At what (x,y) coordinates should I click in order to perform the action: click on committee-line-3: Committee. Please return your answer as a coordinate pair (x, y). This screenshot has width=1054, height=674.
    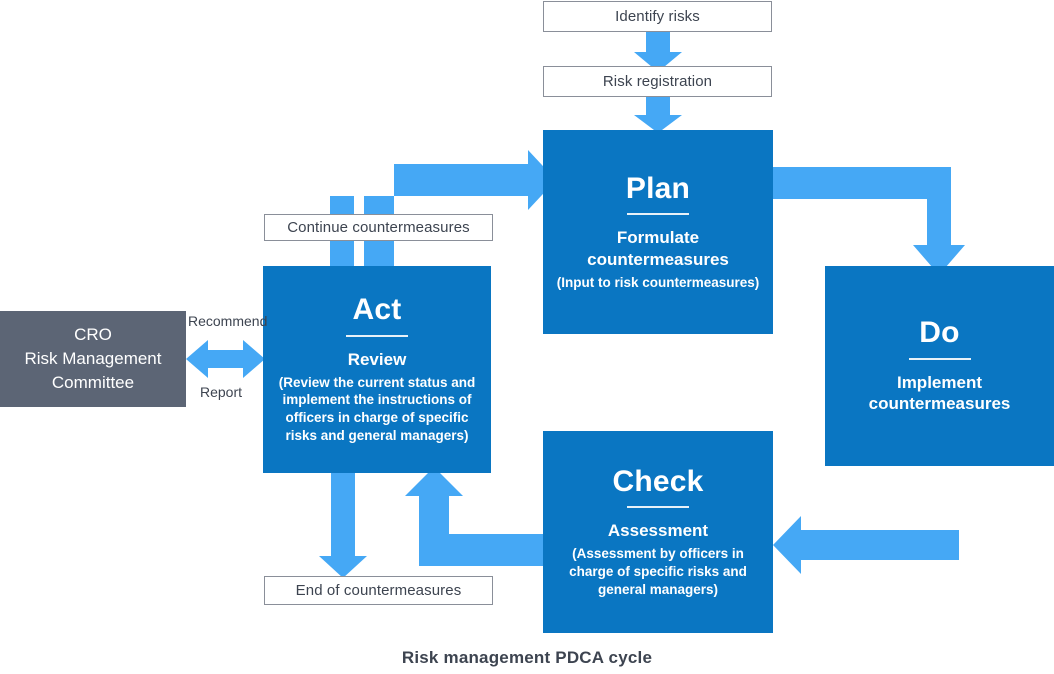
    Looking at the image, I should click on (93, 383).